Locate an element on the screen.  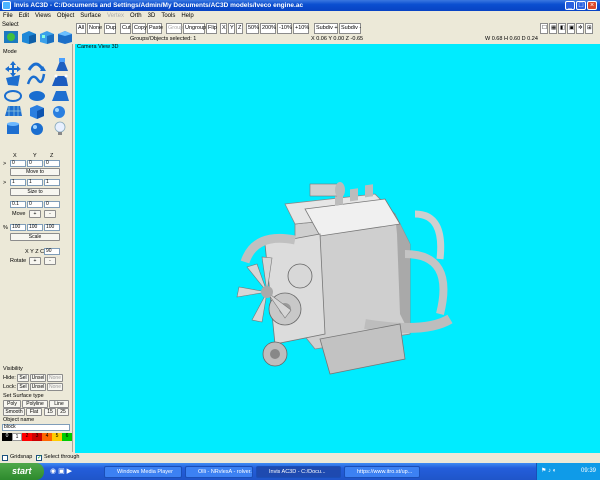
line-button: Line is located at coordinates (59, 404).